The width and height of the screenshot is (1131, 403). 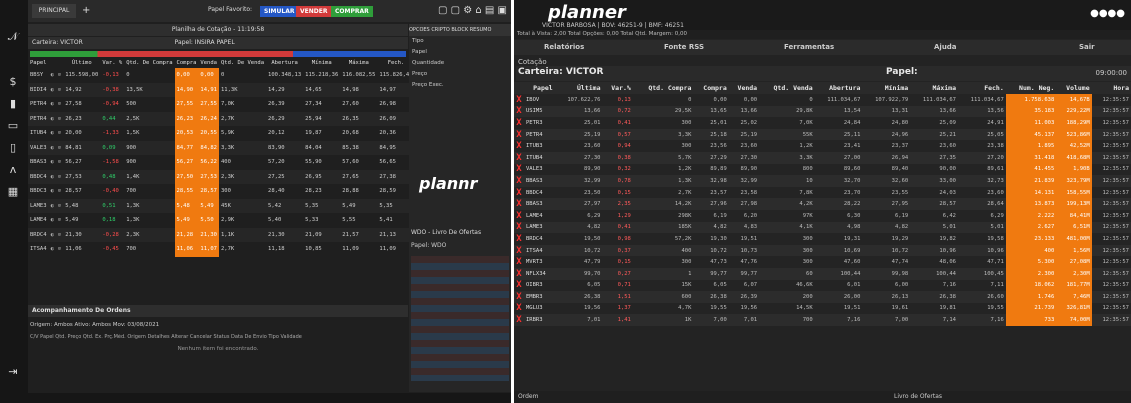 I want to click on papel-input: Papel:, so click(x=902, y=72).